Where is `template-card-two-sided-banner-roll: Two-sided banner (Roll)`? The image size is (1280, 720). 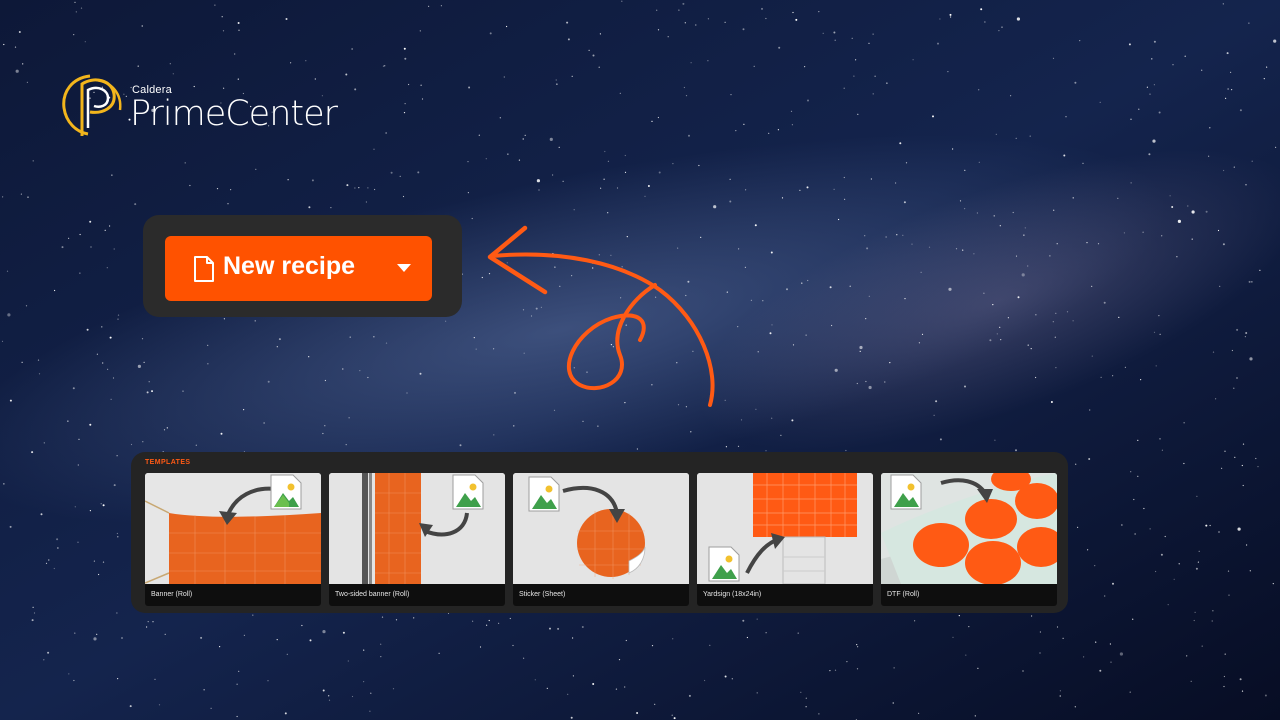
template-card-two-sided-banner-roll: Two-sided banner (Roll) is located at coordinates (417, 539).